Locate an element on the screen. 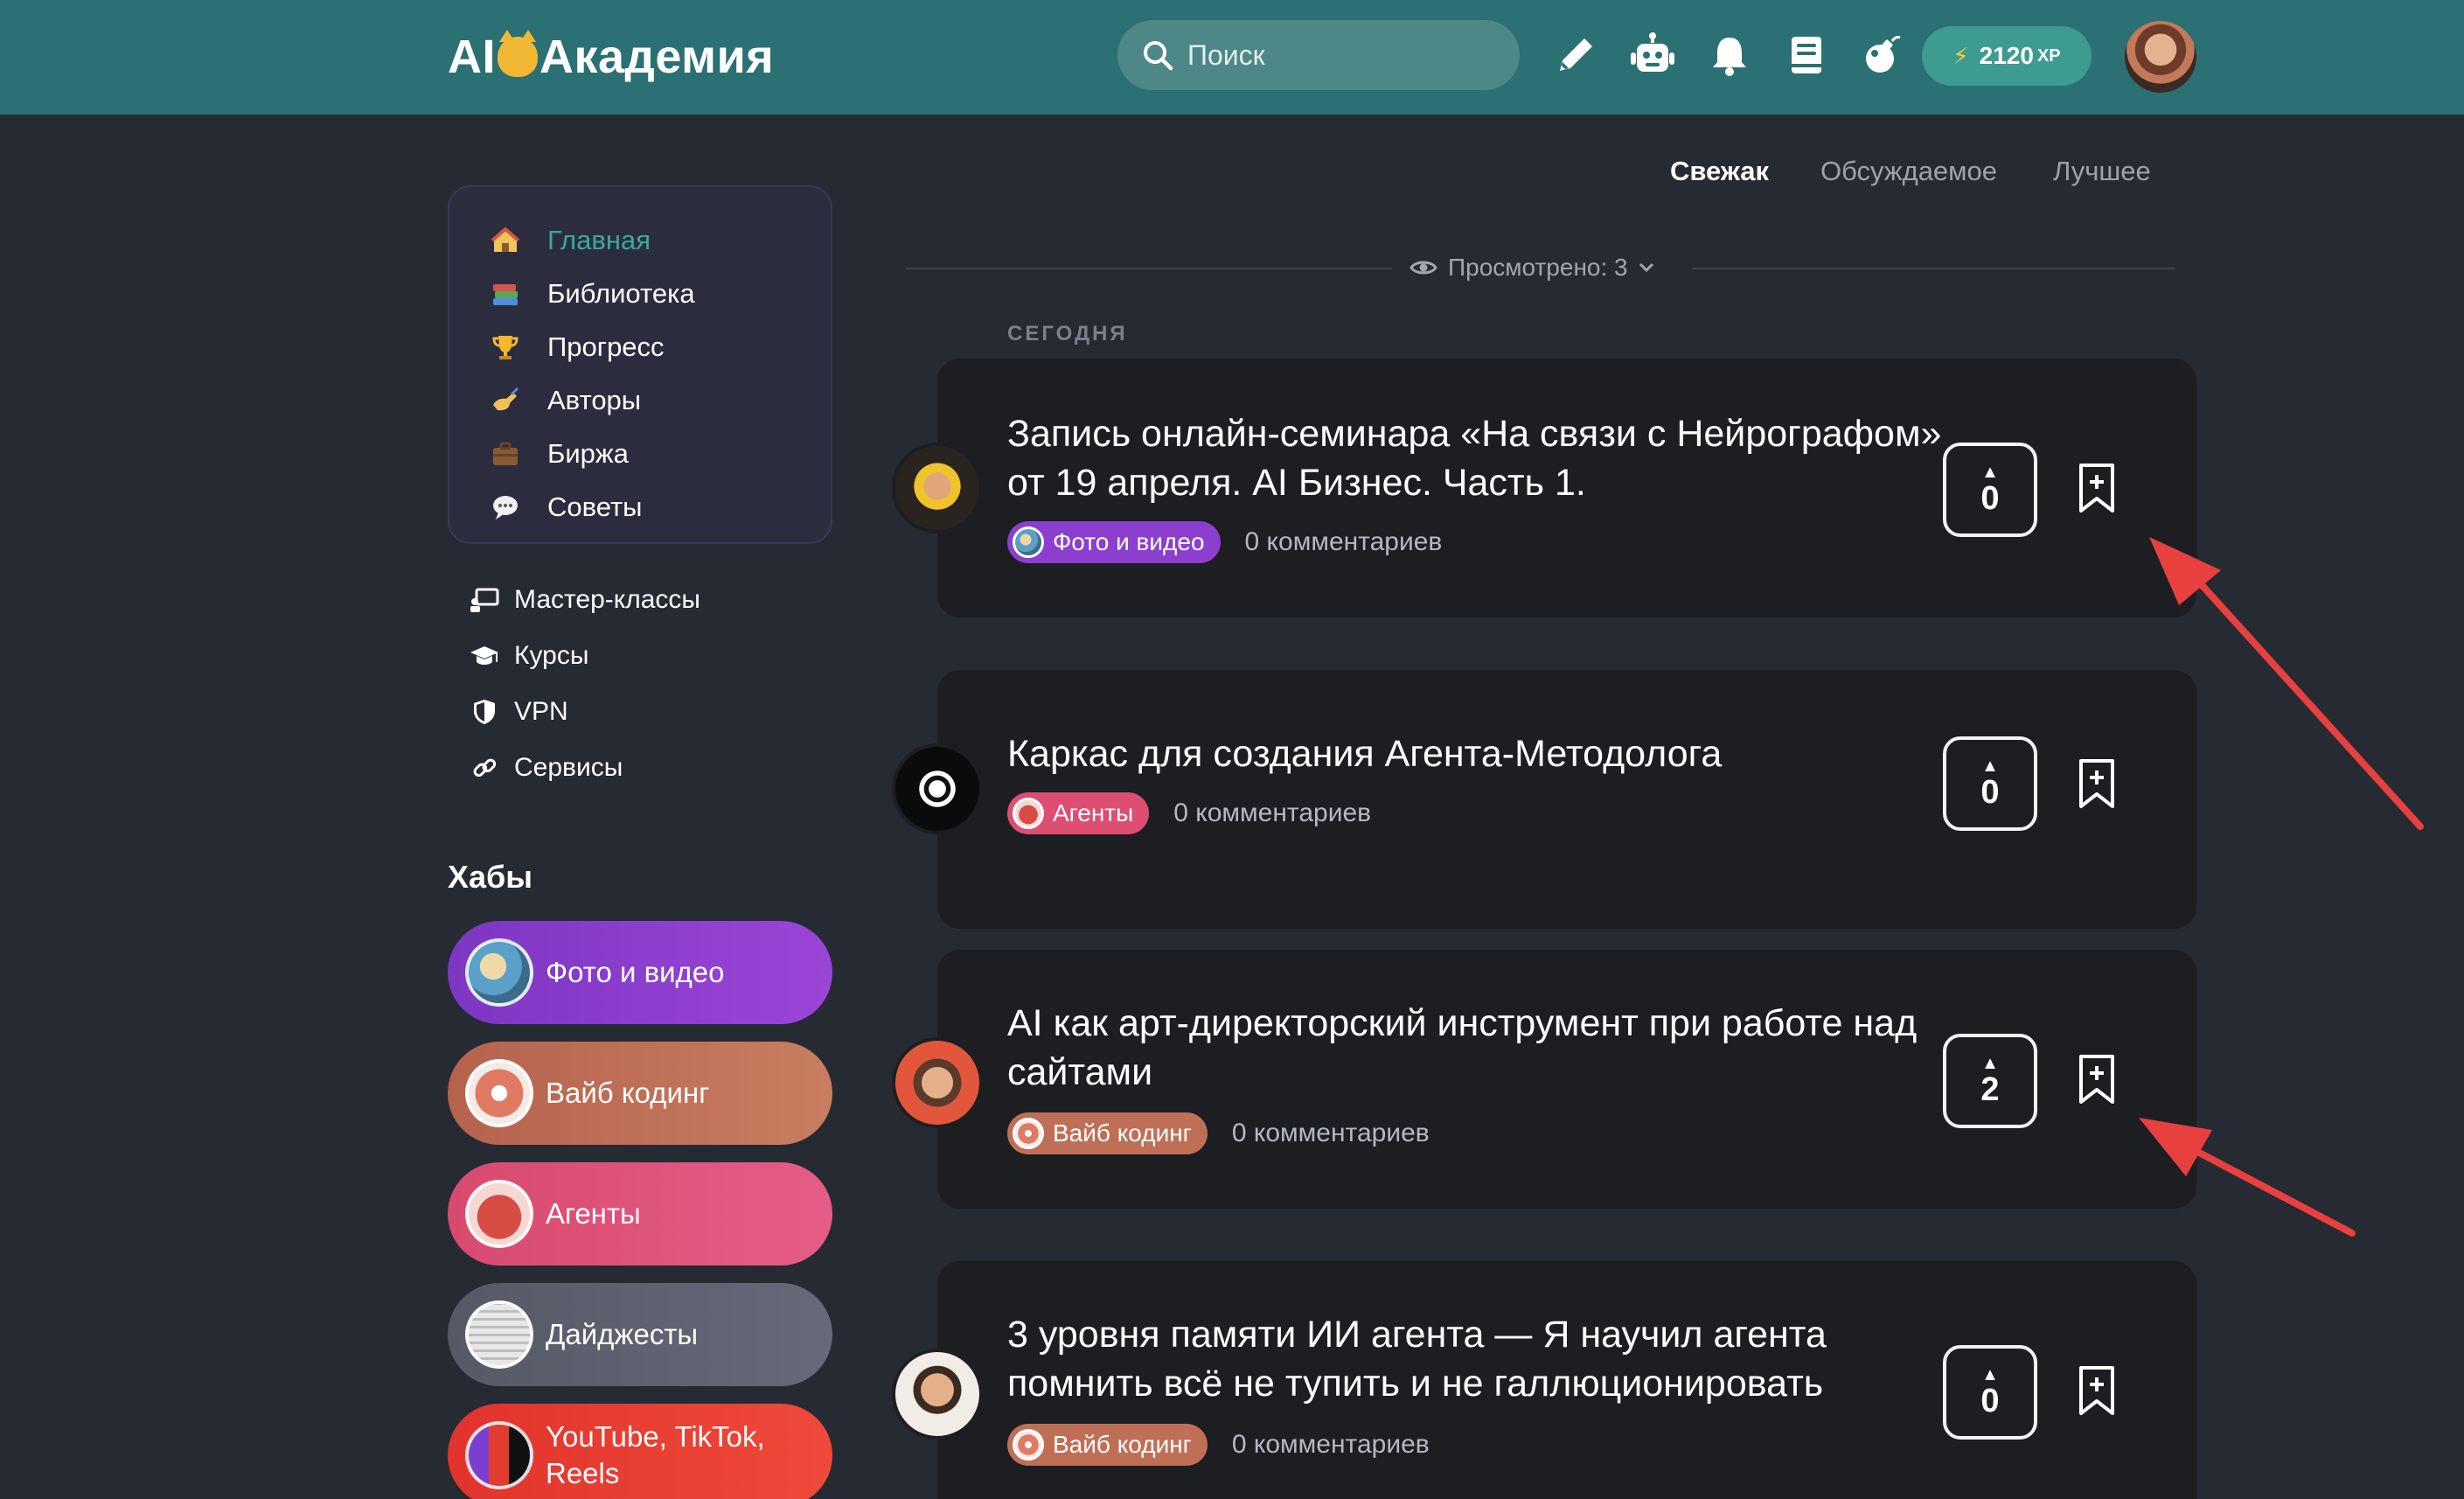  hub-label: YouTube, TikTok, Reels is located at coordinates (655, 1454).